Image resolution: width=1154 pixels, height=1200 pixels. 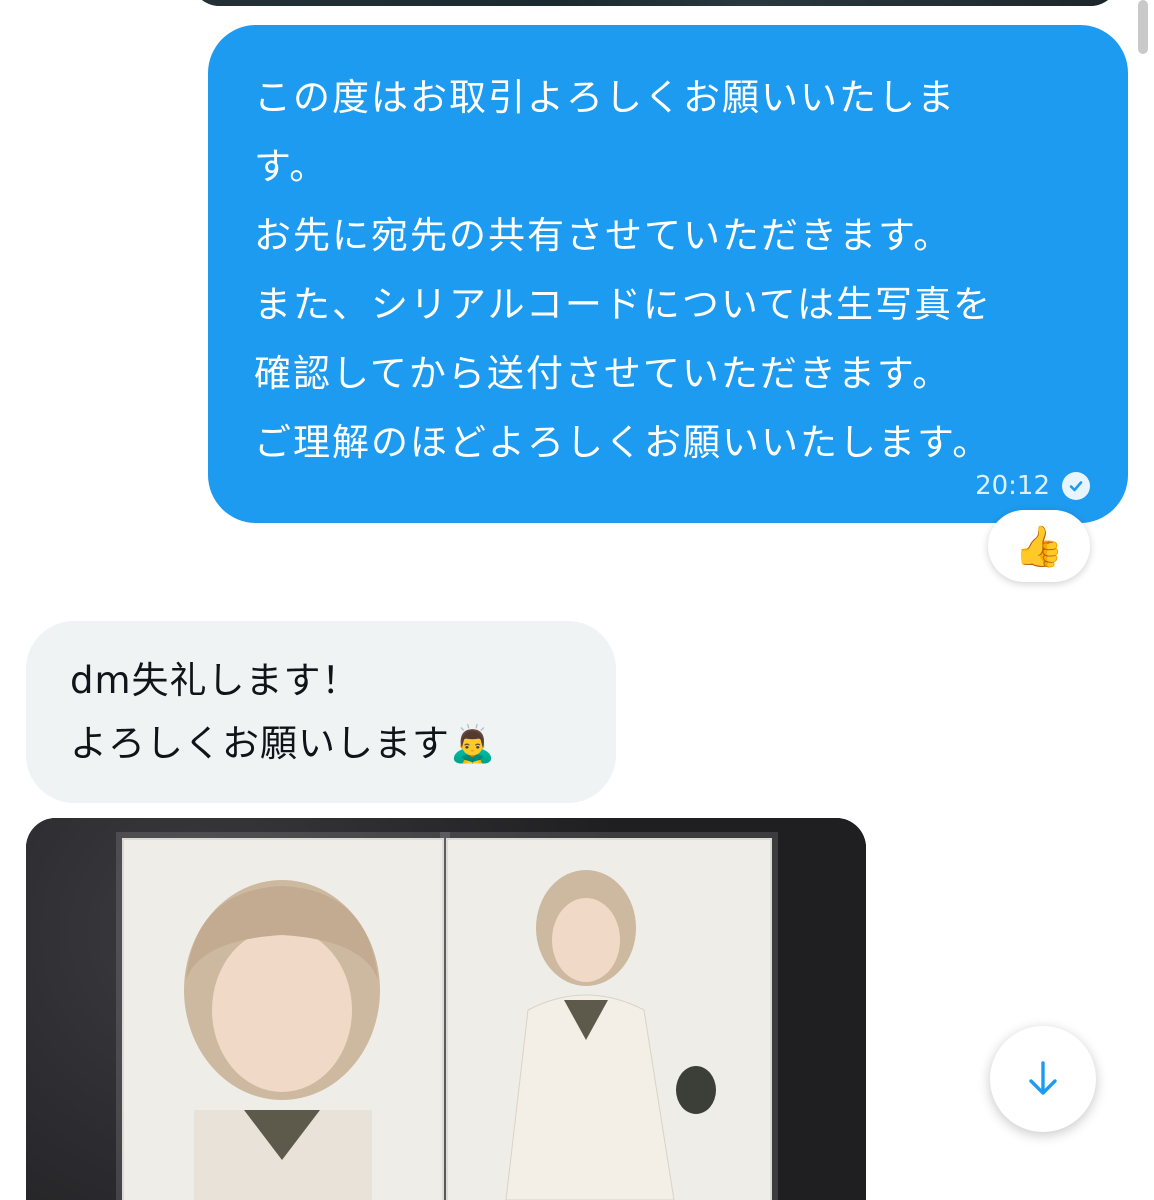 I want to click on scrollbar-thumb, so click(x=1143, y=27).